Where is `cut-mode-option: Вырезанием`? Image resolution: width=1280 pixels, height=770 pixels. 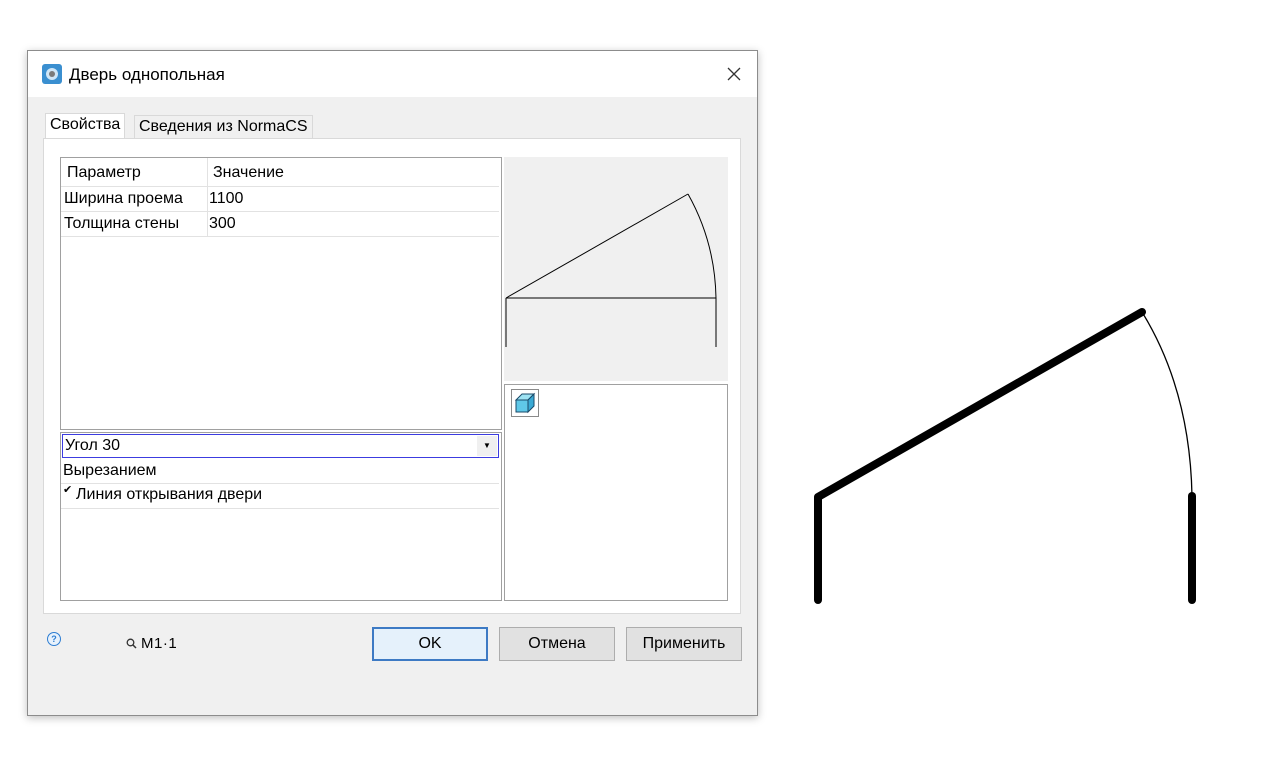 cut-mode-option: Вырезанием is located at coordinates (110, 471).